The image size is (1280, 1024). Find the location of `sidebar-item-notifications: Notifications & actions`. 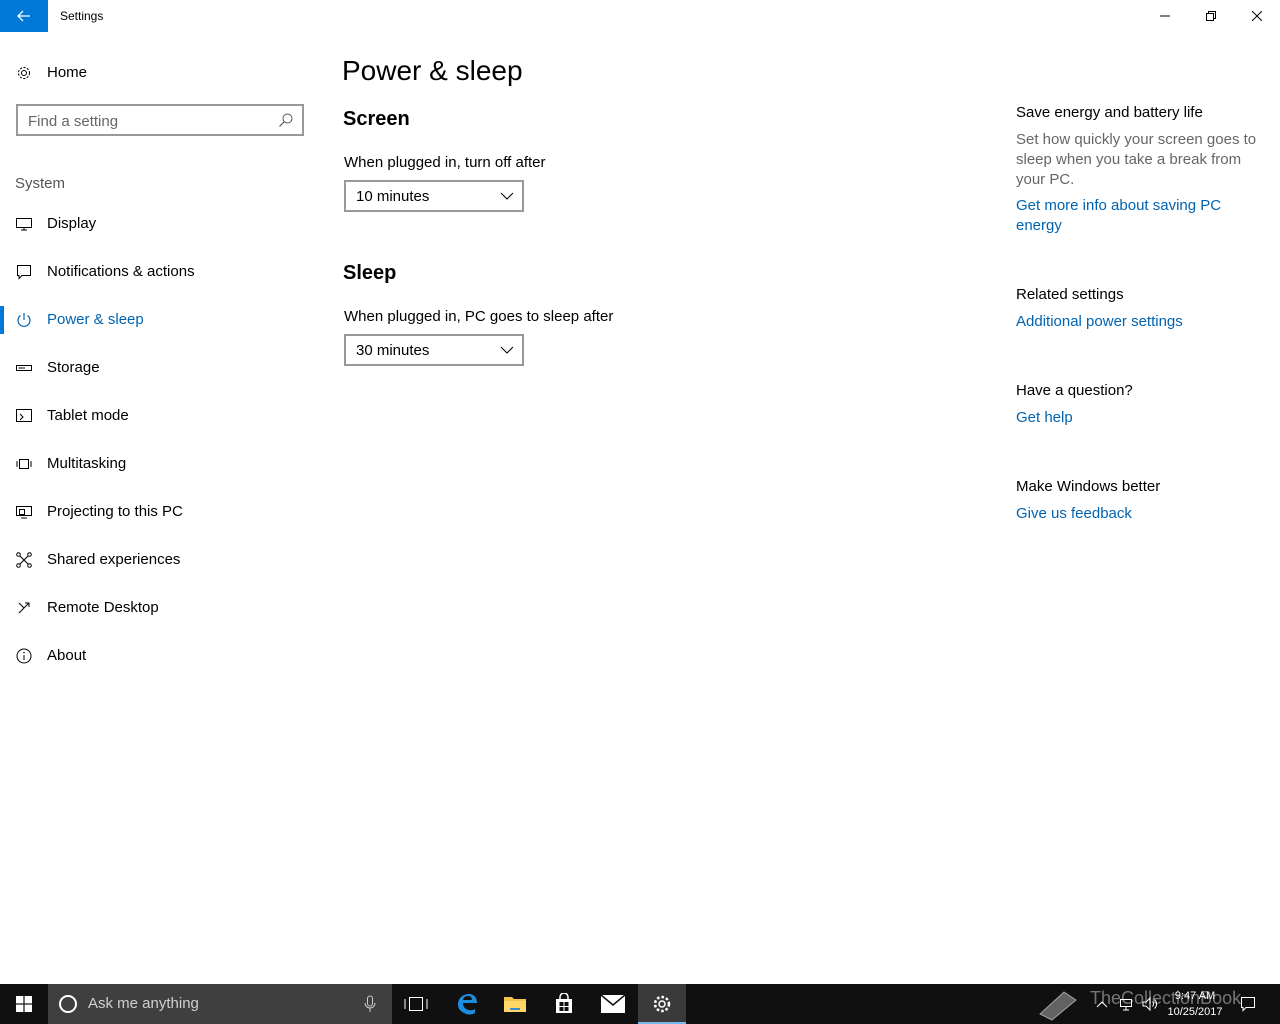

sidebar-item-notifications: Notifications & actions is located at coordinates (160, 272).